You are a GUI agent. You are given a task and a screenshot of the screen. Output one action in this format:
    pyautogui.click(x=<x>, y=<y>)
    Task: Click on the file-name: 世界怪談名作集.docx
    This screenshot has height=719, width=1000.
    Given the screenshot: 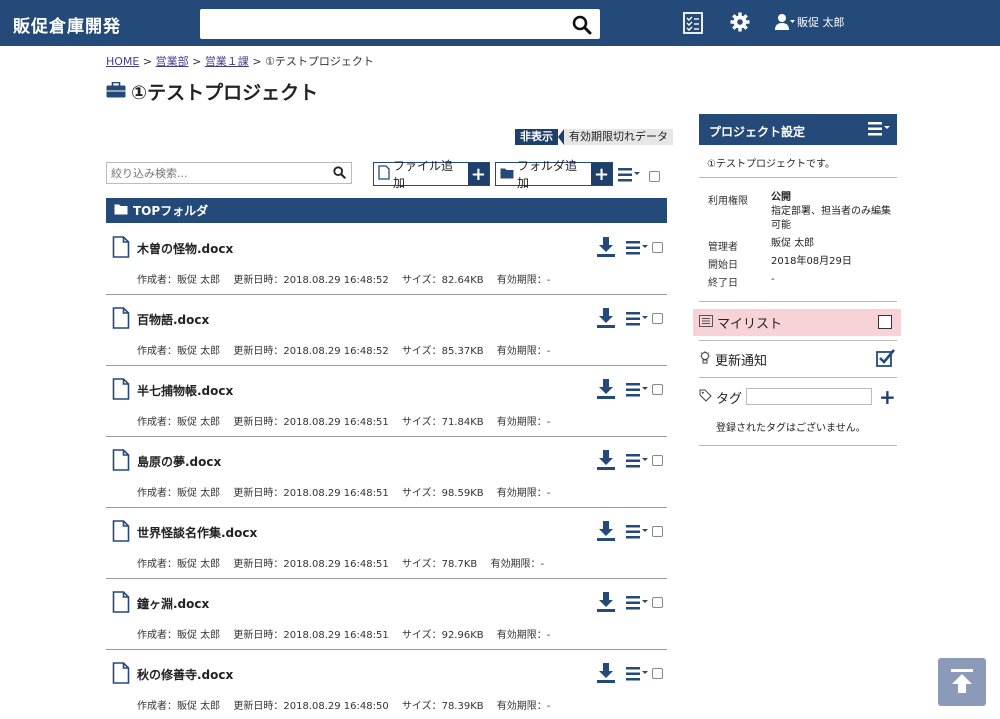 What is the action you would take?
    pyautogui.click(x=197, y=532)
    